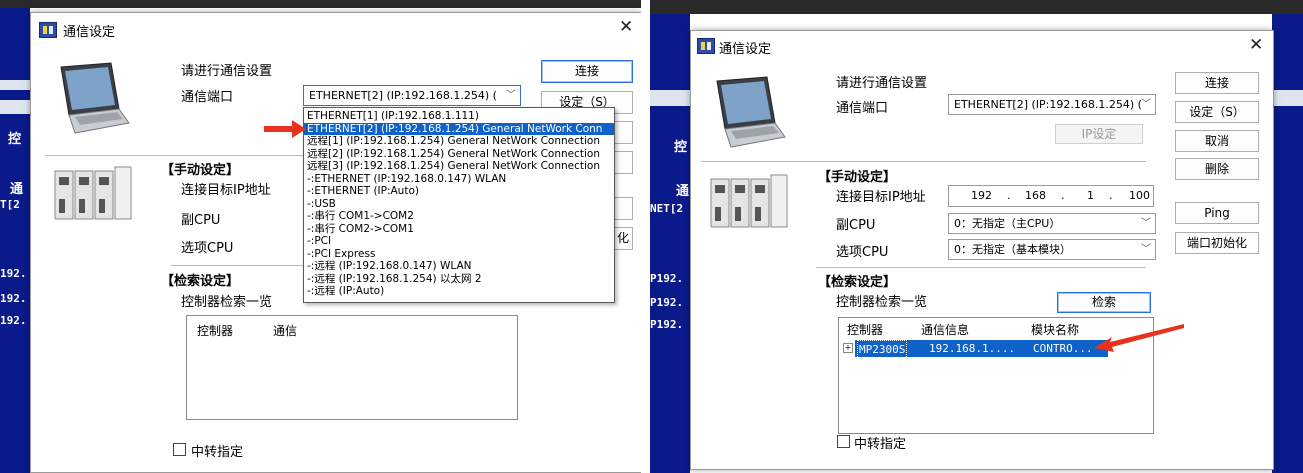  I want to click on bg-app-left, so click(670, 243).